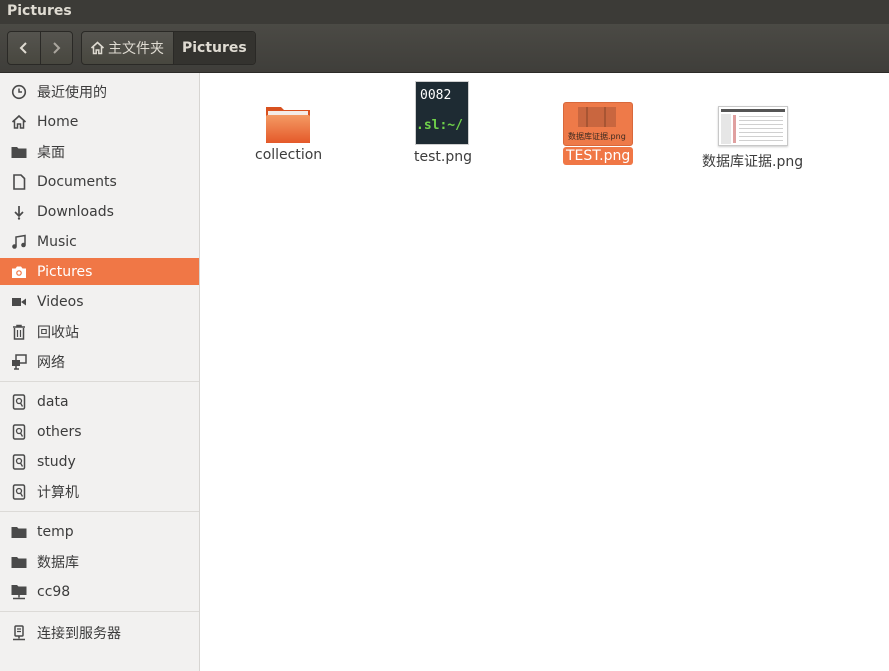 The width and height of the screenshot is (889, 671). I want to click on sidebar-item-home: Home, so click(99, 121).